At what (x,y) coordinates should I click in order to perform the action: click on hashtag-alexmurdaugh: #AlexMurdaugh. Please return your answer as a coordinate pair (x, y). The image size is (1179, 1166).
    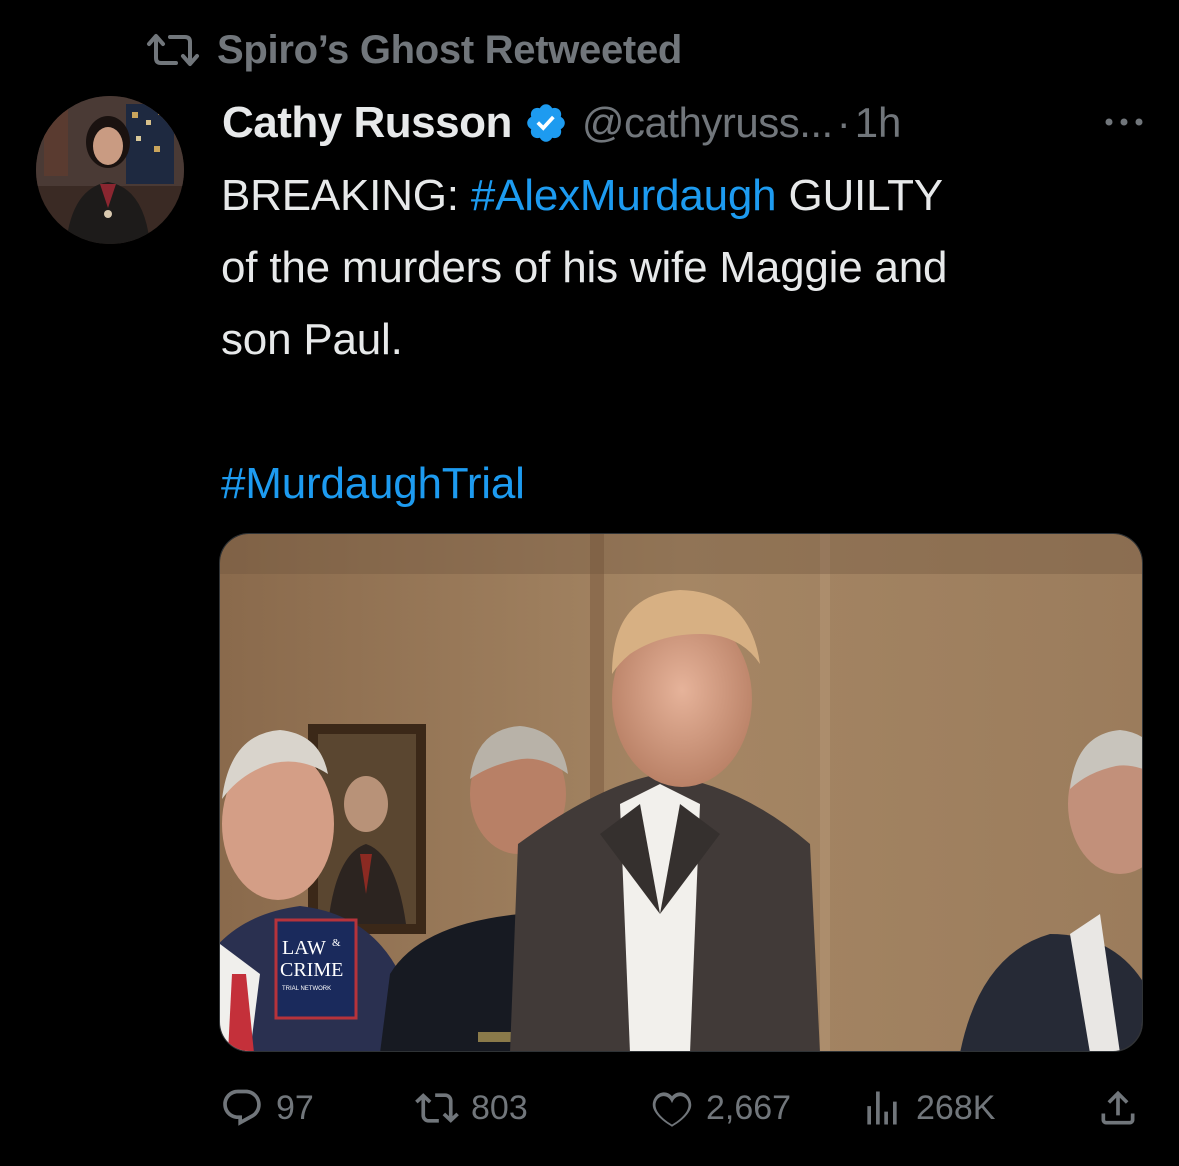
    Looking at the image, I should click on (624, 195).